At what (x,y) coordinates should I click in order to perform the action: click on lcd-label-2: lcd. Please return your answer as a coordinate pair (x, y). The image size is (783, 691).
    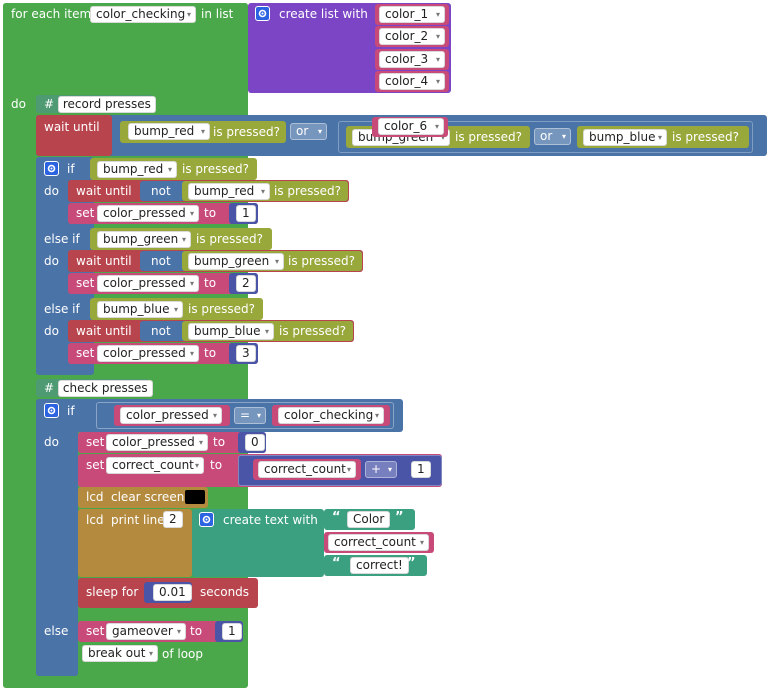
    Looking at the image, I should click on (95, 520).